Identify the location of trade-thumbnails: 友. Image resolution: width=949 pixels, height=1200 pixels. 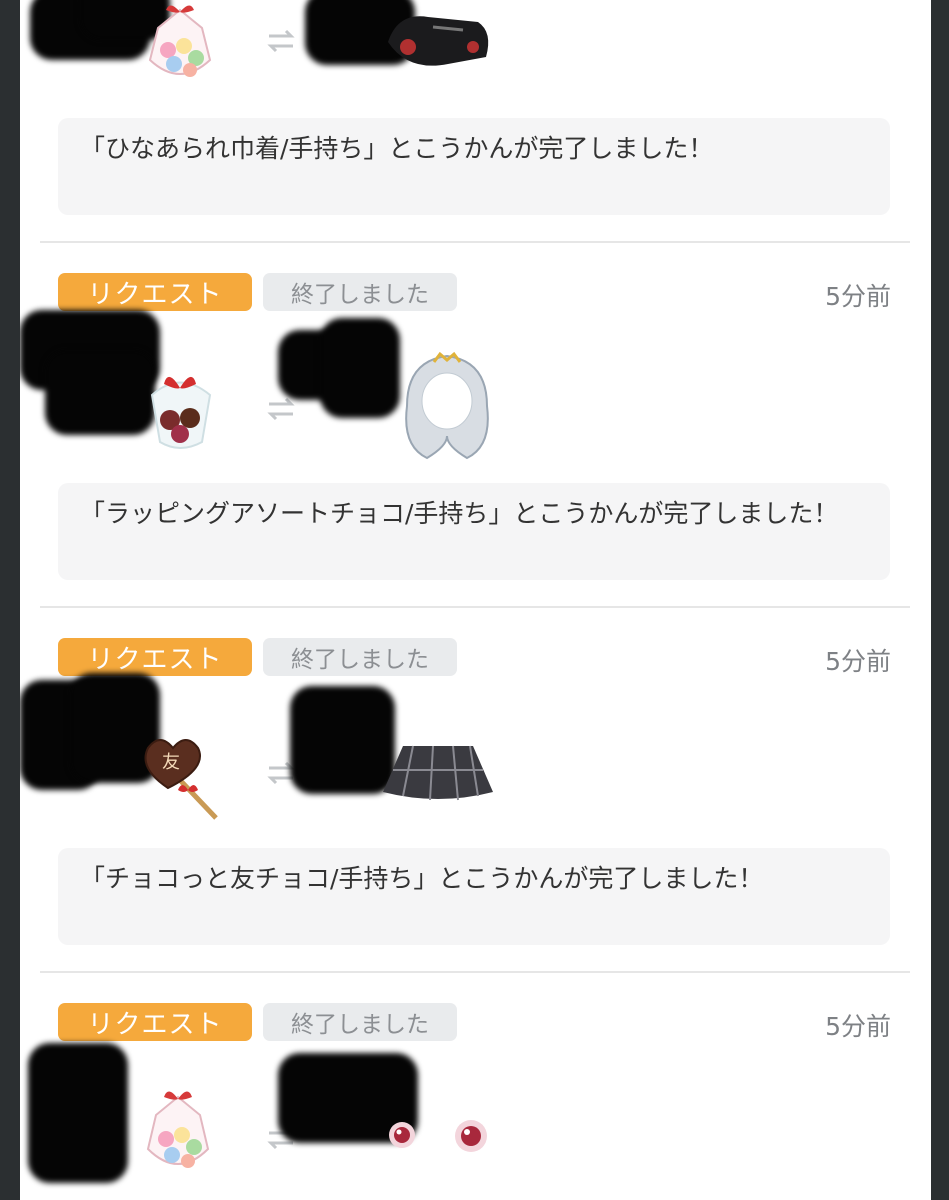
(475, 748).